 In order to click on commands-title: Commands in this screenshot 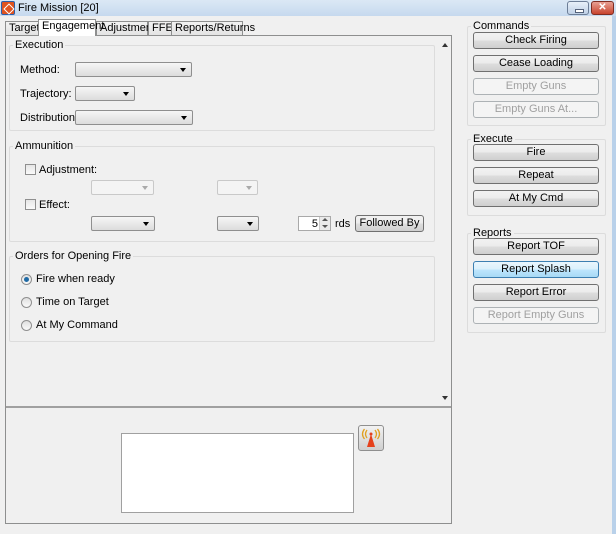, I will do `click(501, 26)`.